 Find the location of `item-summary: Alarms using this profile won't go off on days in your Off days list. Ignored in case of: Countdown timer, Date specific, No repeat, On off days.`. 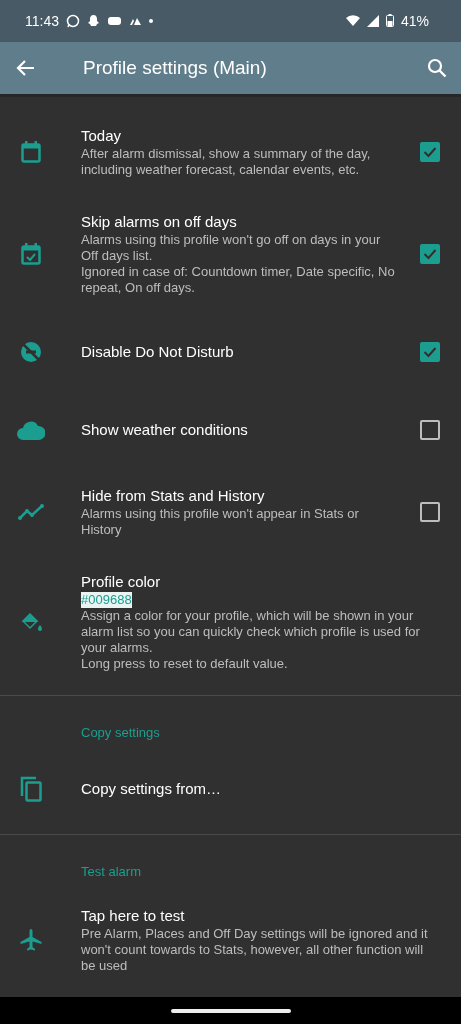

item-summary: Alarms using this profile won't go off on days in your Off days list. Ignored in case of: Countdown timer, Date specific, No repeat, On off days. is located at coordinates (238, 264).